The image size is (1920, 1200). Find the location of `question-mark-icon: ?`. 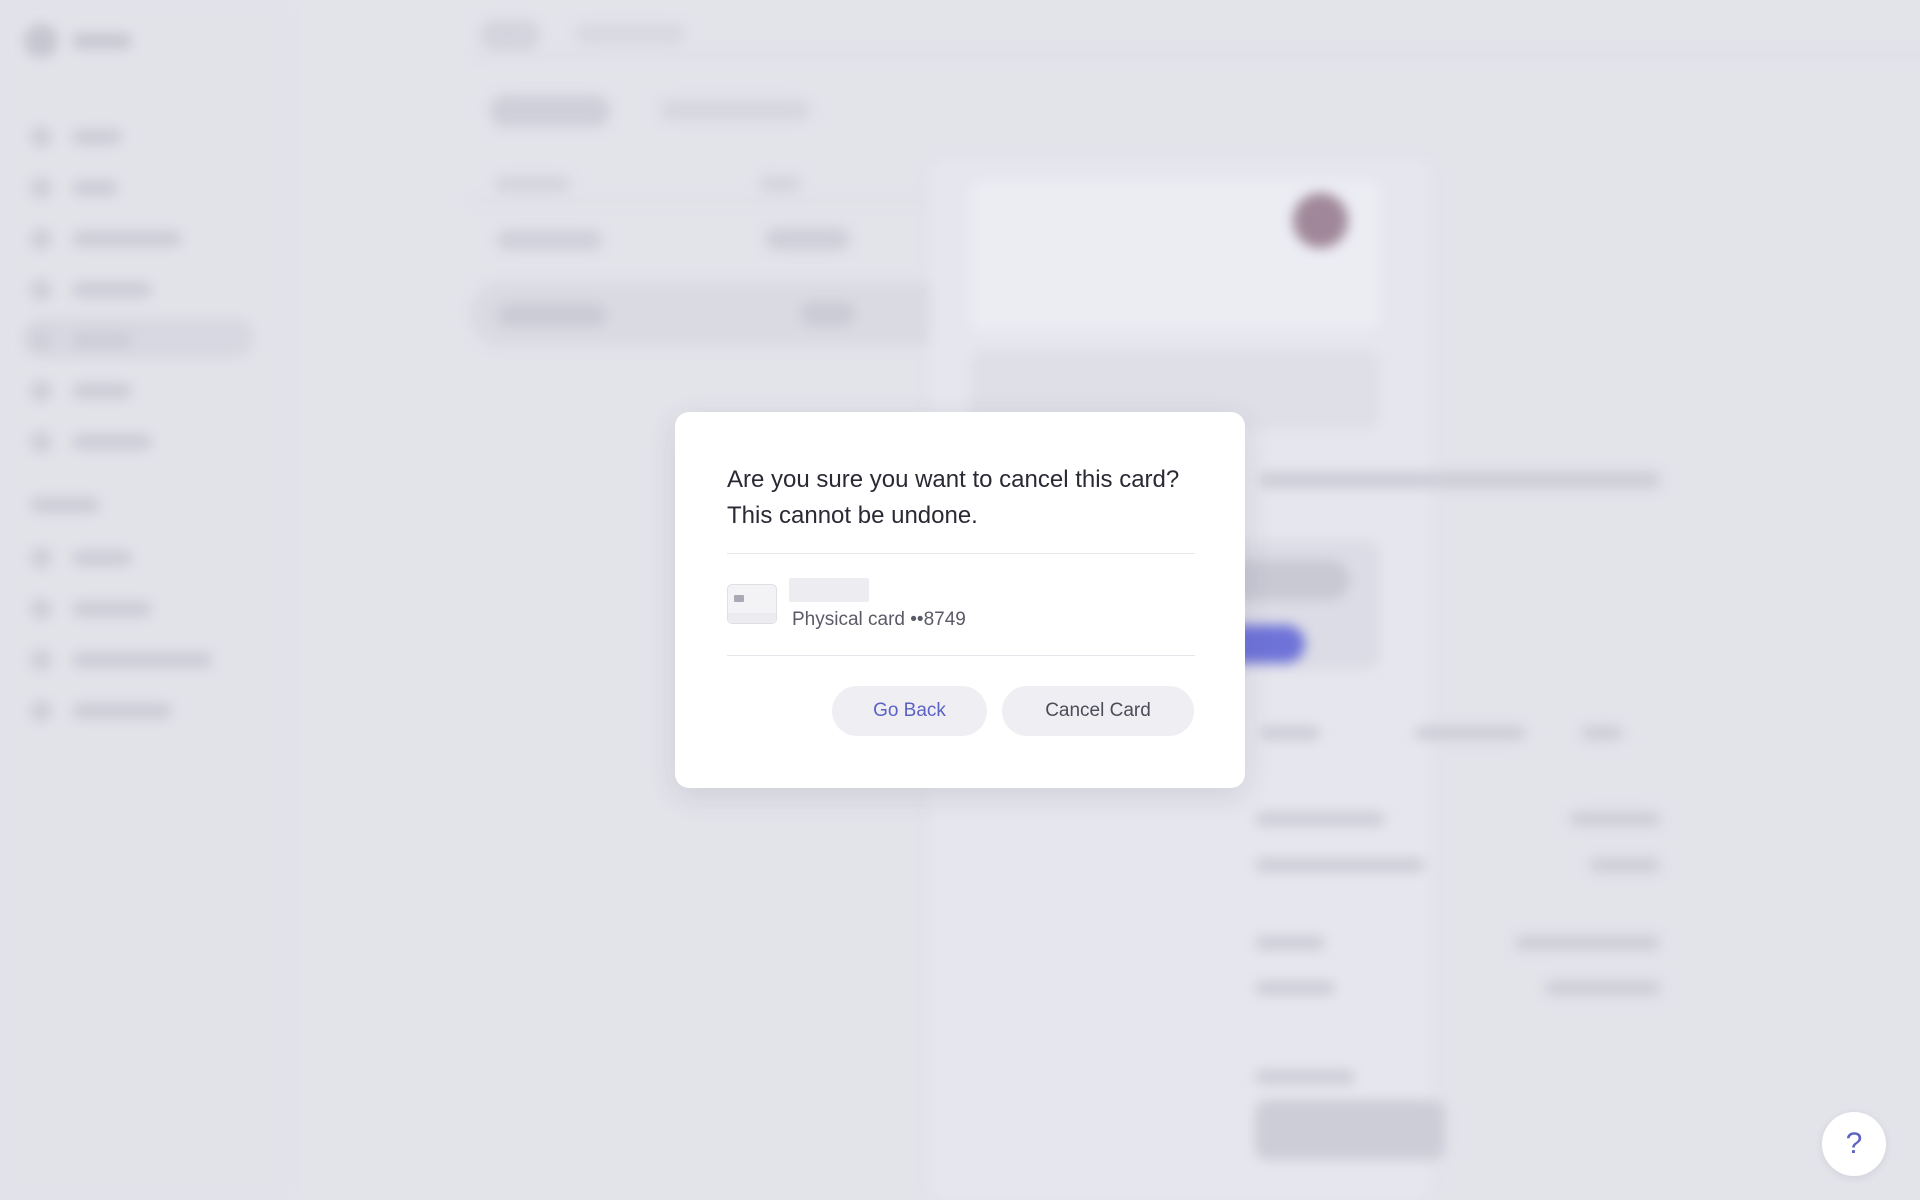

question-mark-icon: ? is located at coordinates (1854, 1143).